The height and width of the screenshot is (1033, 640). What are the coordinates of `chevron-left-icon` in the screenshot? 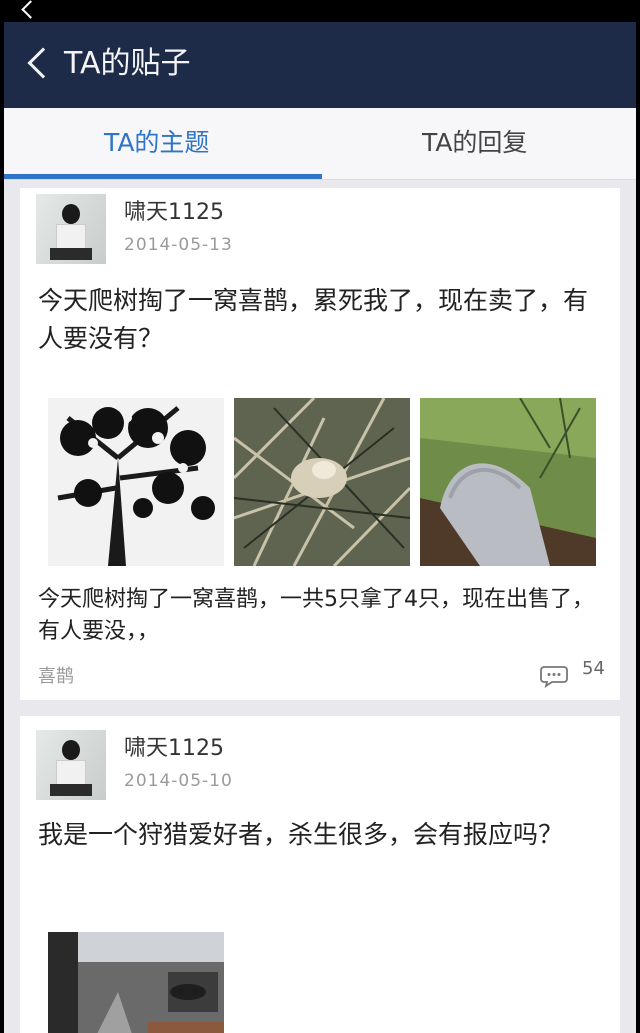 It's located at (30, 9).